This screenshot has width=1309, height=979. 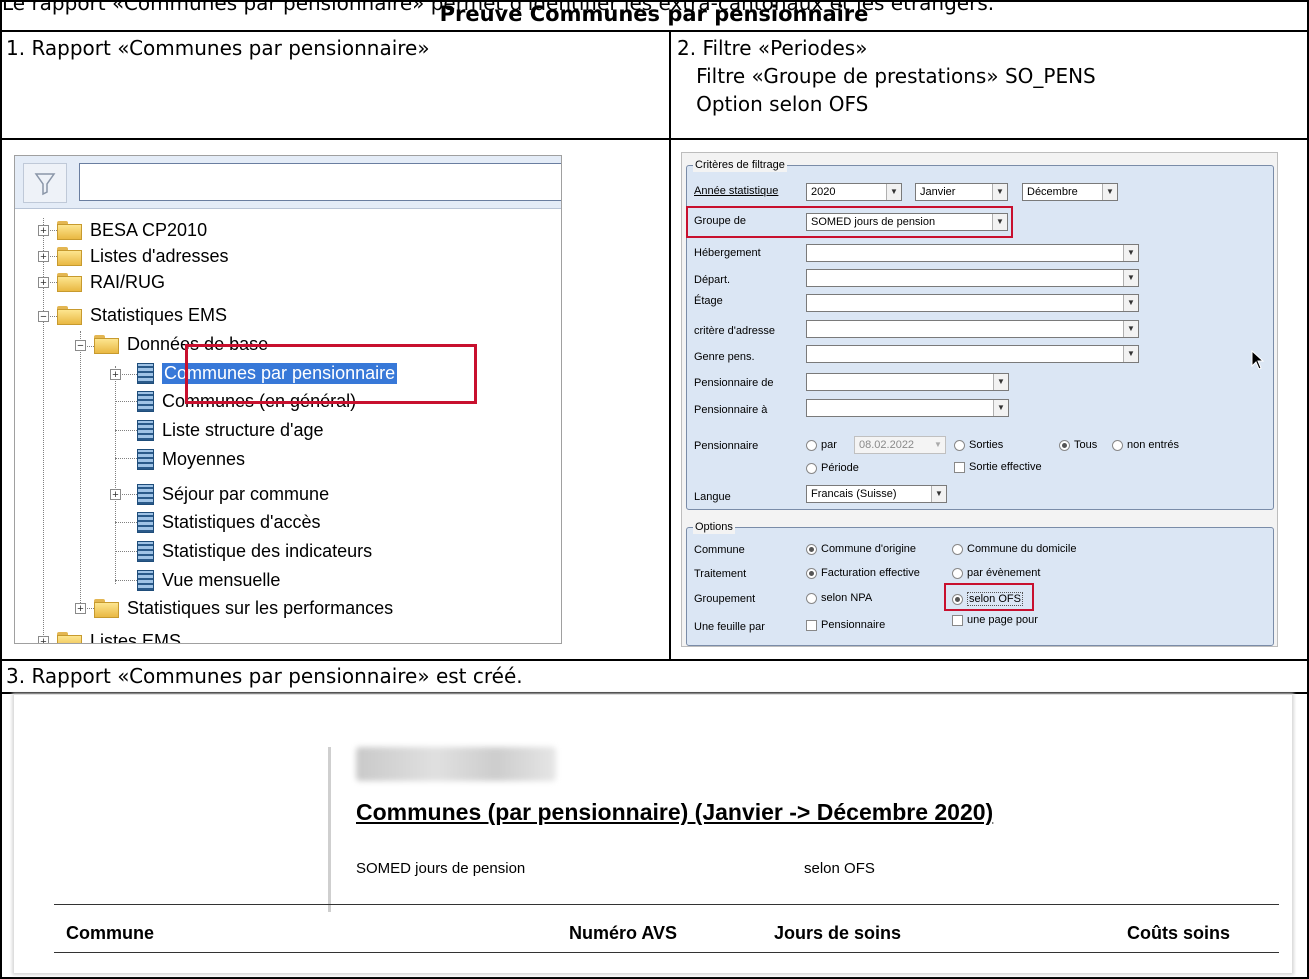 I want to click on depart-select: ▼, so click(x=972, y=278).